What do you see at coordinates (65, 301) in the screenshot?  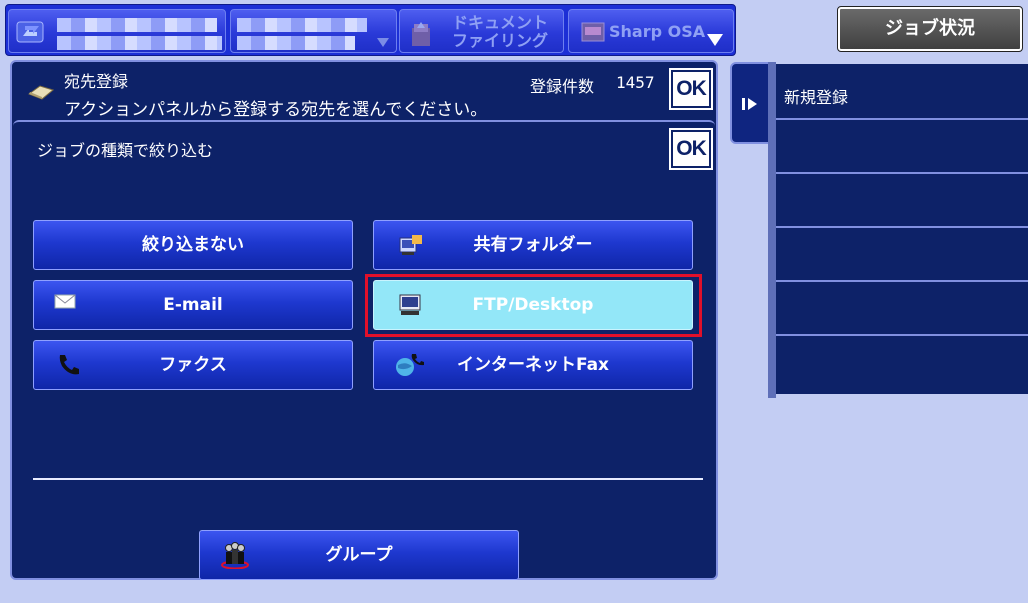 I see `envelope-icon` at bounding box center [65, 301].